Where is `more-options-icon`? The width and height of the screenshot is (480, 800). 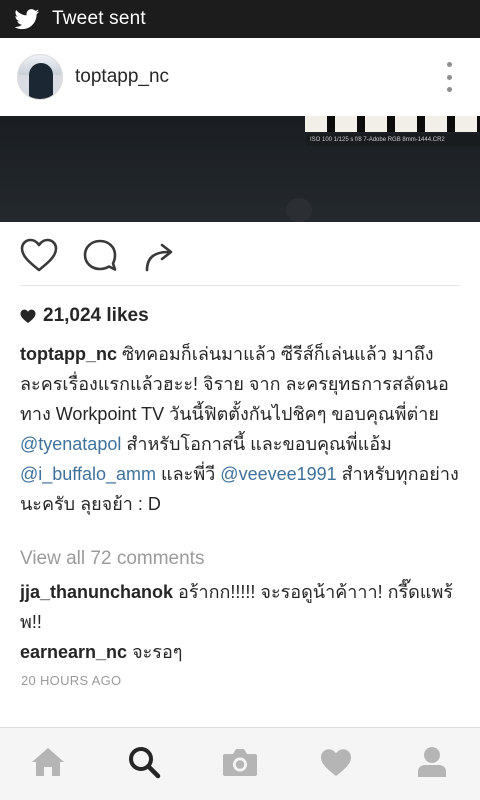 more-options-icon is located at coordinates (449, 77).